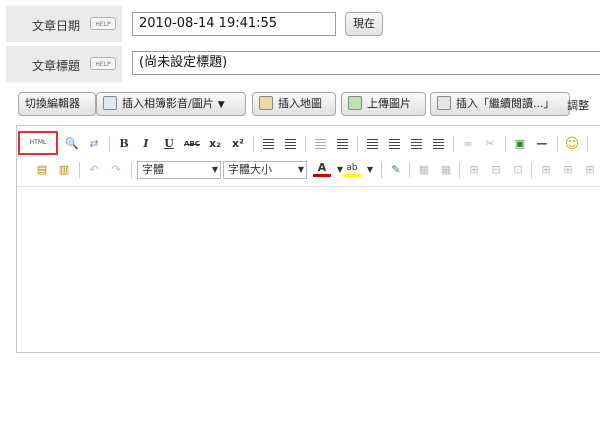  Describe the element at coordinates (124, 144) in the screenshot. I see `bold-icon: B` at that location.